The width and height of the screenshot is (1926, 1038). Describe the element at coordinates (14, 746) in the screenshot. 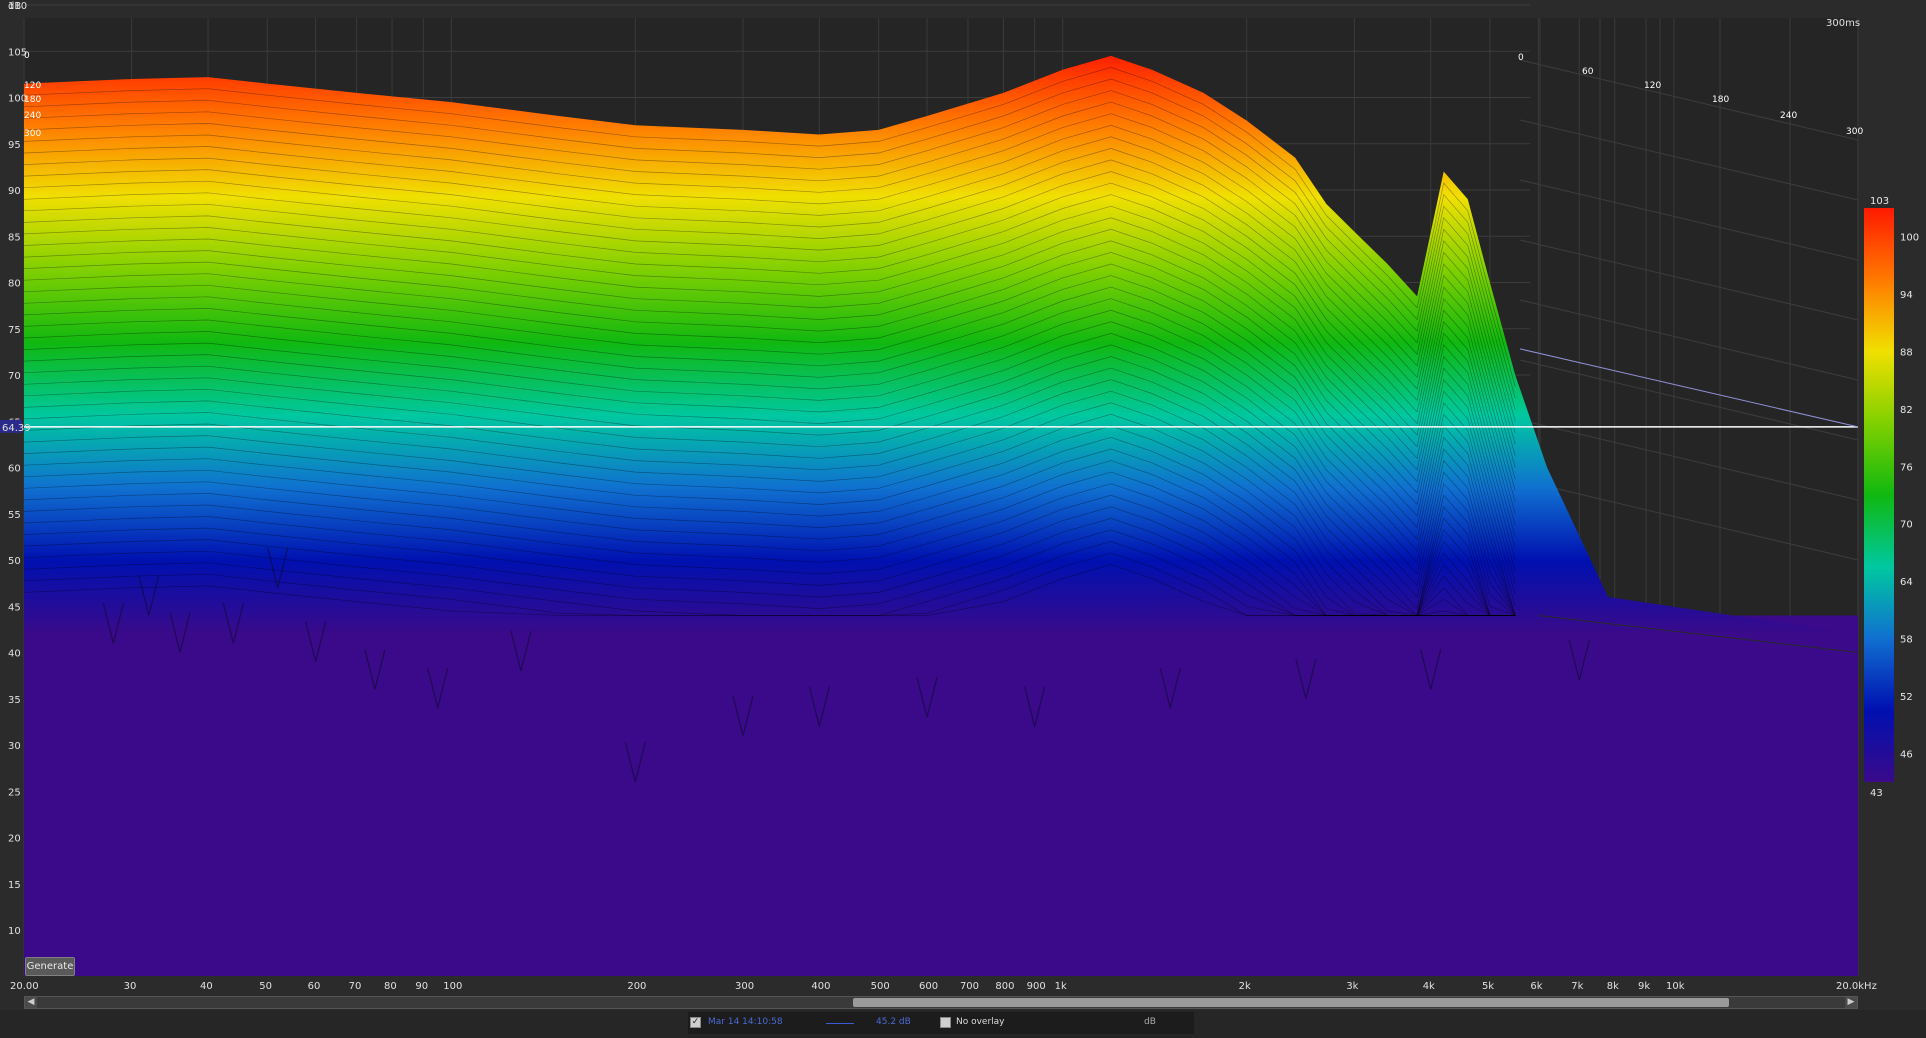

I see `y-tick-label: 30` at that location.